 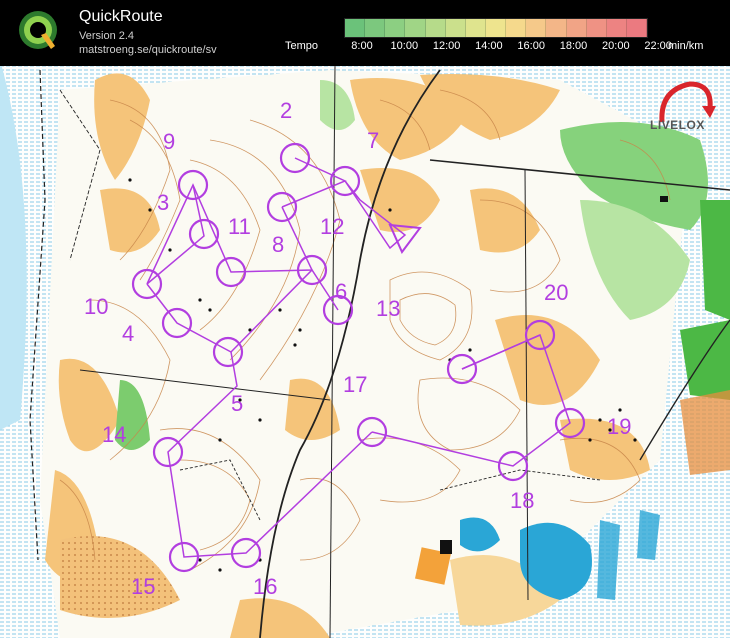 I want to click on control-number-10: 10, so click(x=96, y=306).